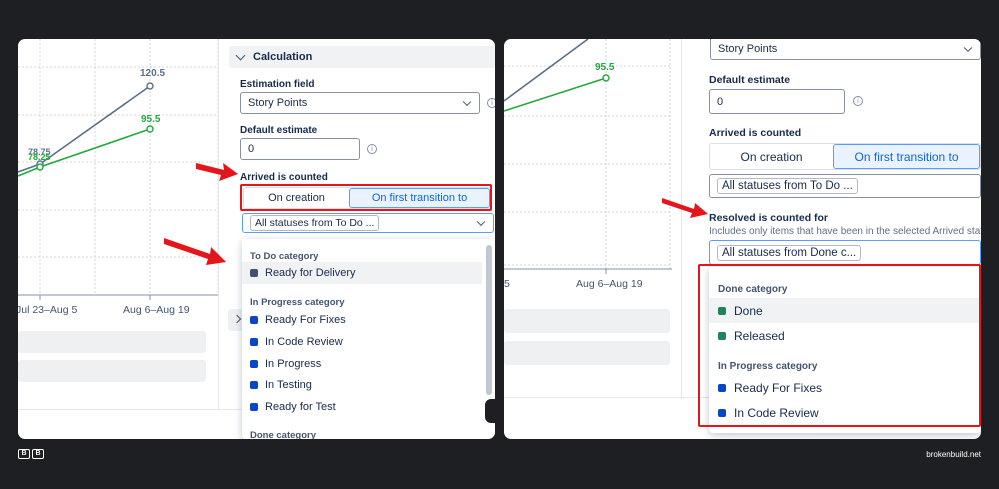 This screenshot has height=489, width=999. I want to click on dropdown-item-released: Released, so click(747, 335).